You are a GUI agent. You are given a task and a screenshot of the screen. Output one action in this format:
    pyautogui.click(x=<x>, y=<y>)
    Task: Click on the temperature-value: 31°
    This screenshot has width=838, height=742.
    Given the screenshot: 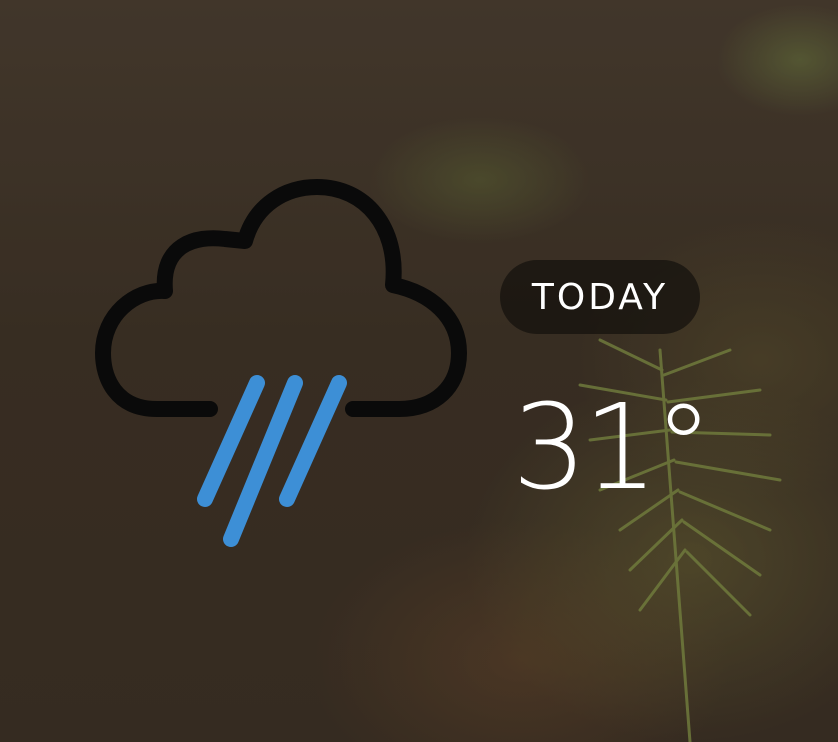 What is the action you would take?
    pyautogui.click(x=612, y=447)
    